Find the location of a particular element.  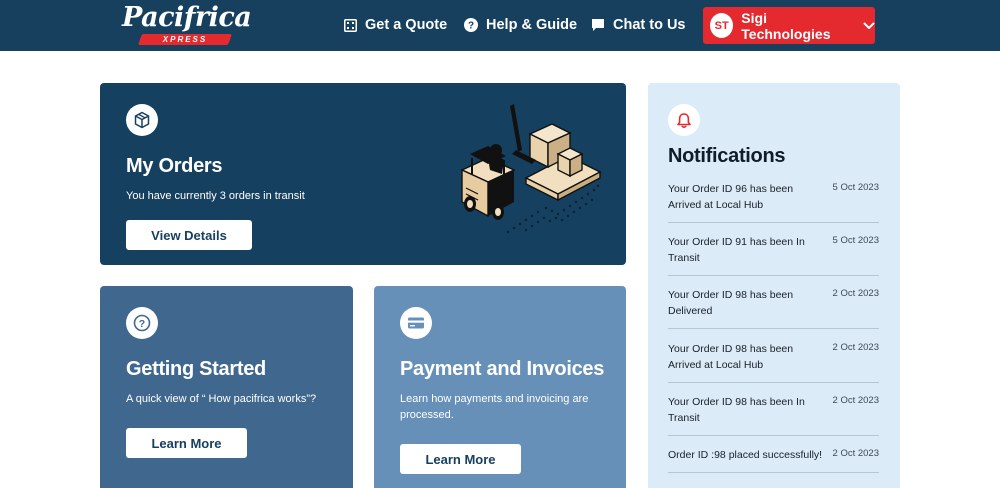

nav-help-guide-label: Help & Guide is located at coordinates (532, 25).